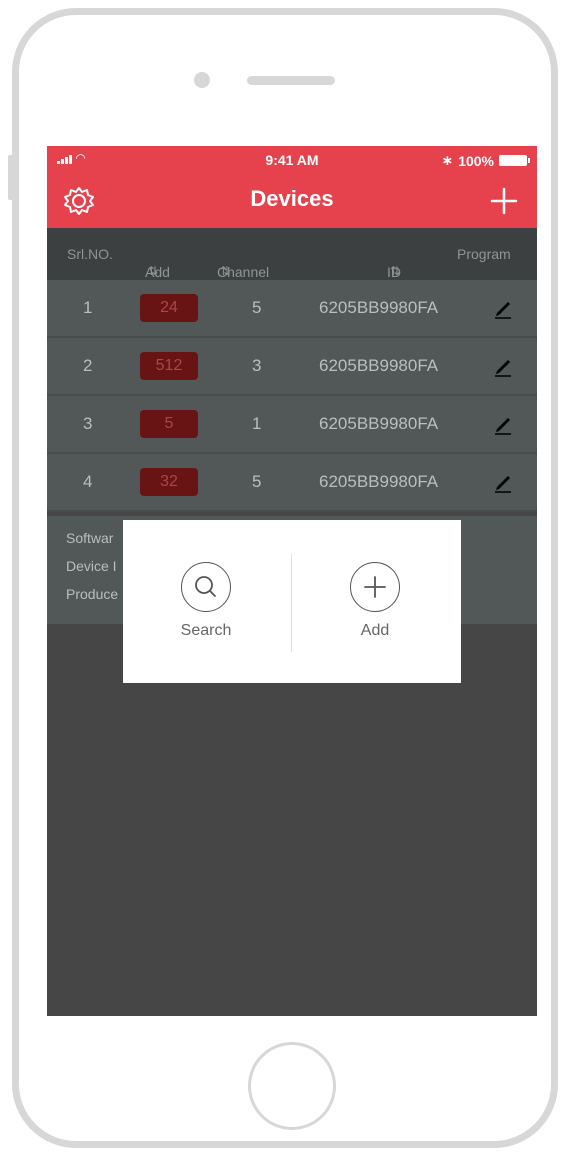 This screenshot has height=1155, width=574. What do you see at coordinates (514, 160) in the screenshot?
I see `battery-icon` at bounding box center [514, 160].